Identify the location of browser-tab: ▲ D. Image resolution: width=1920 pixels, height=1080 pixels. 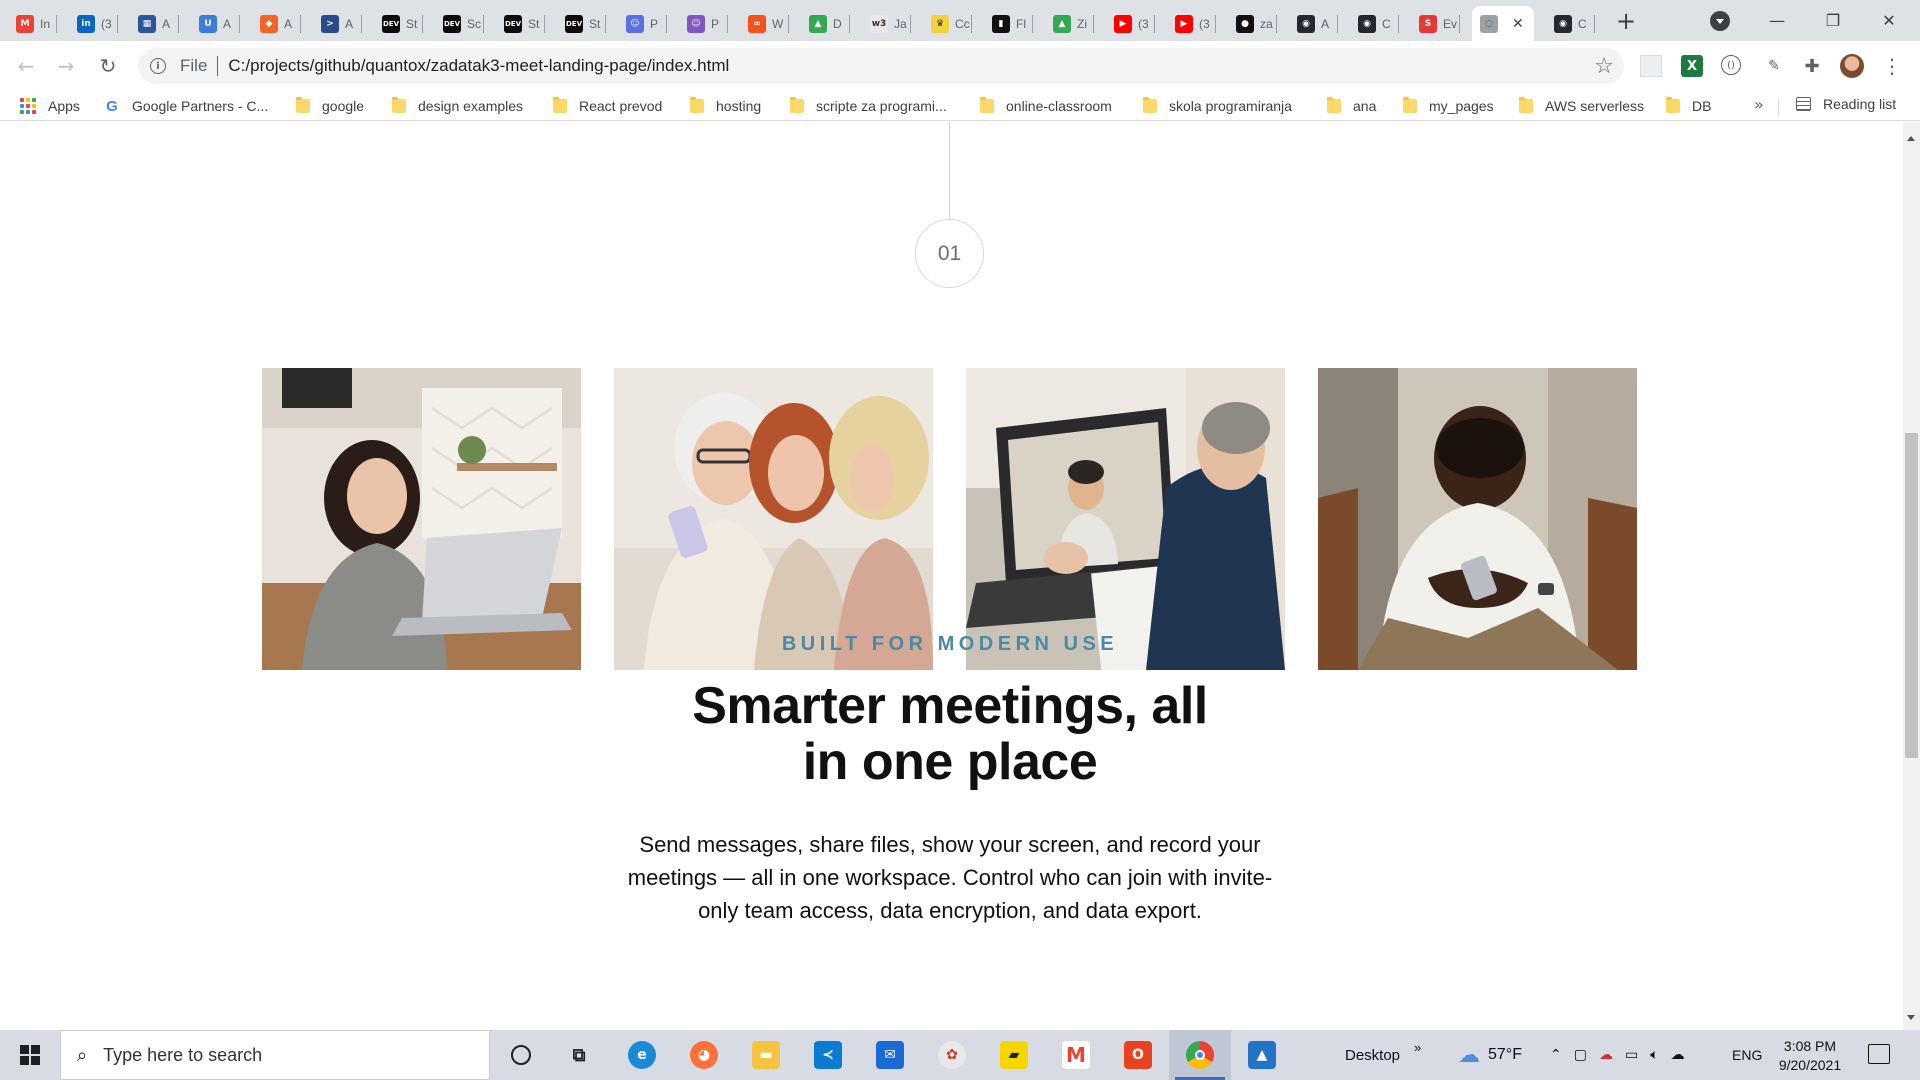
(825, 23).